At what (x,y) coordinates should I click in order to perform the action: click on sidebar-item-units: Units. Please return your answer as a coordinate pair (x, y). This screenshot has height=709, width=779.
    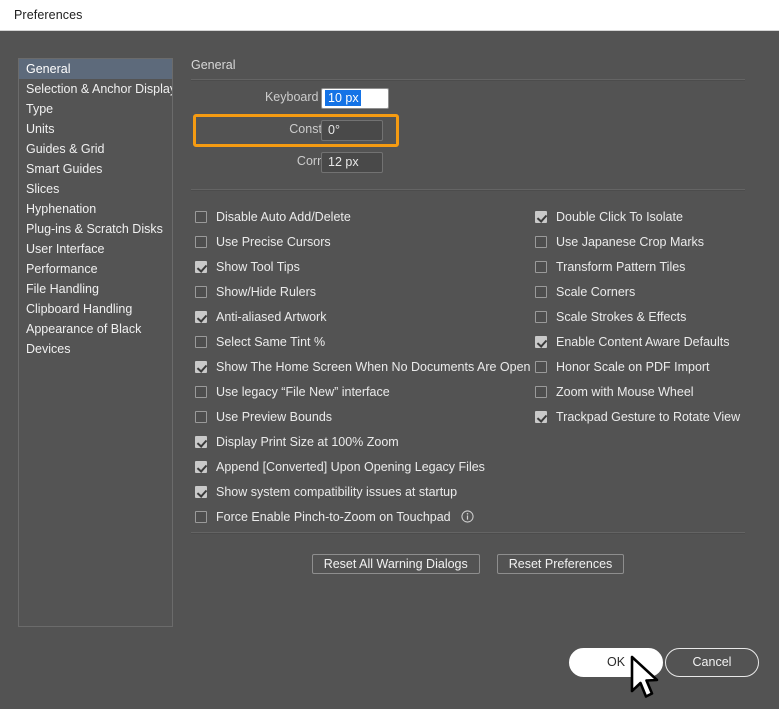
    Looking at the image, I should click on (95, 129).